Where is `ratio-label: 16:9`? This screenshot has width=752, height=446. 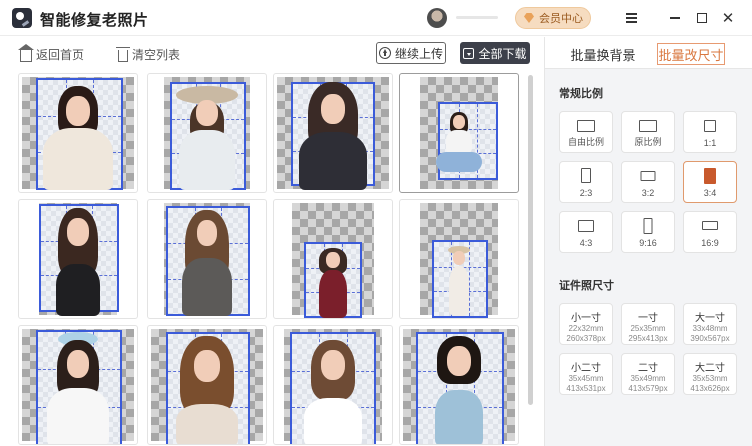 ratio-label: 16:9 is located at coordinates (710, 243).